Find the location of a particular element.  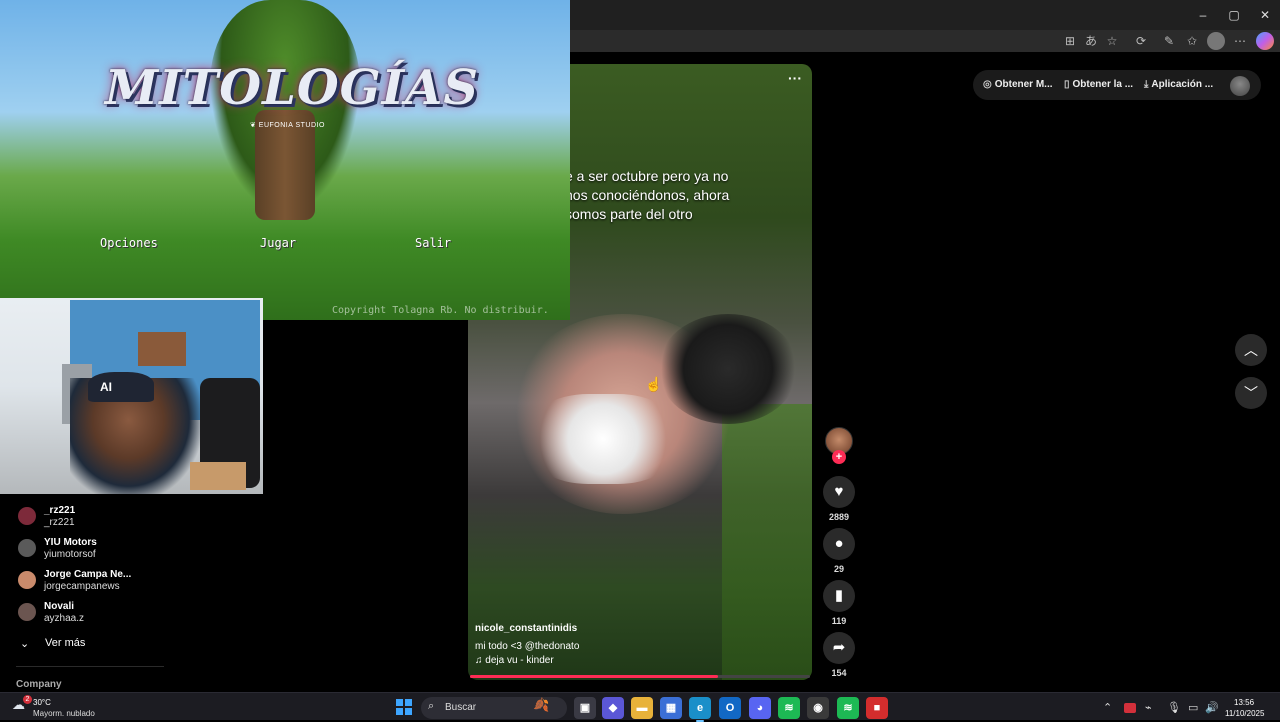

bookmark-icon: ▮ is located at coordinates (839, 595).